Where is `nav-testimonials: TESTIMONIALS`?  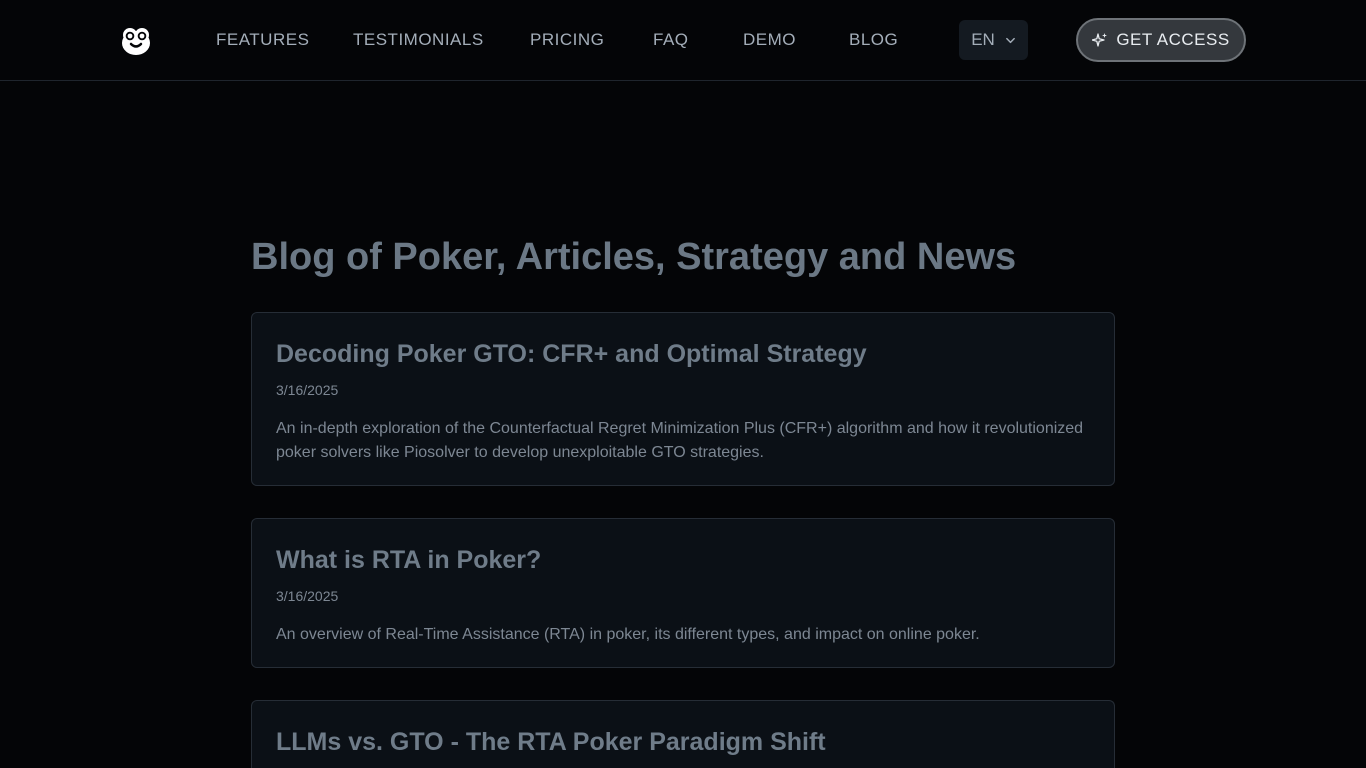
nav-testimonials: TESTIMONIALS is located at coordinates (418, 40).